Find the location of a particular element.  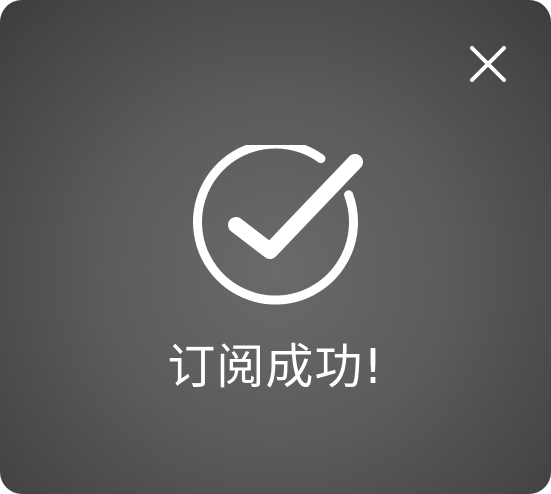

success-status is located at coordinates (280, 227).